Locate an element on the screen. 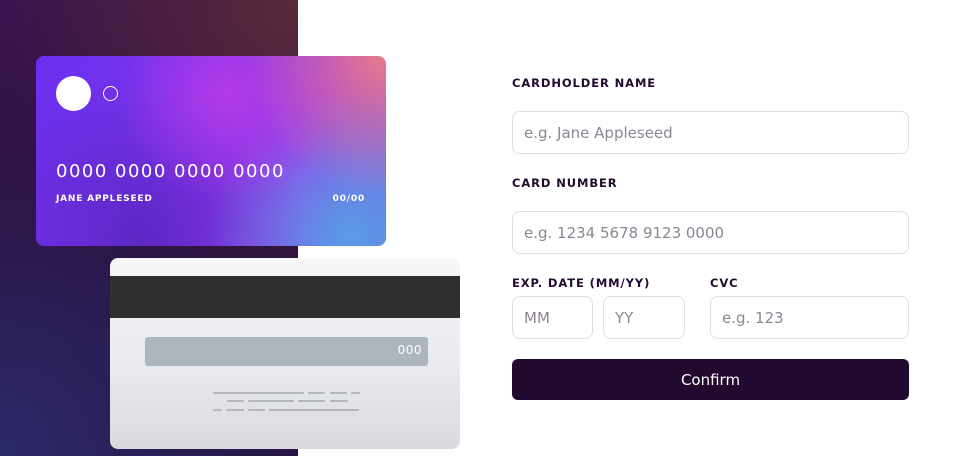  signature-strip: 000 is located at coordinates (286, 351).